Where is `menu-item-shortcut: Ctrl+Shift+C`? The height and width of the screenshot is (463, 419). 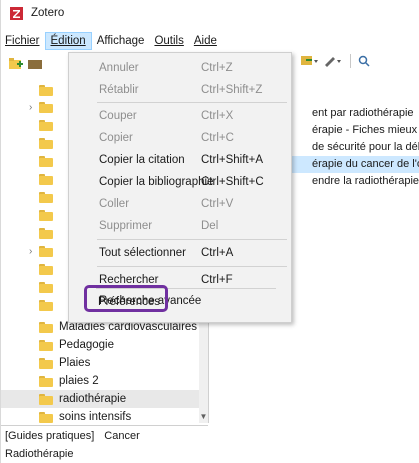 menu-item-shortcut: Ctrl+Shift+C is located at coordinates (232, 182).